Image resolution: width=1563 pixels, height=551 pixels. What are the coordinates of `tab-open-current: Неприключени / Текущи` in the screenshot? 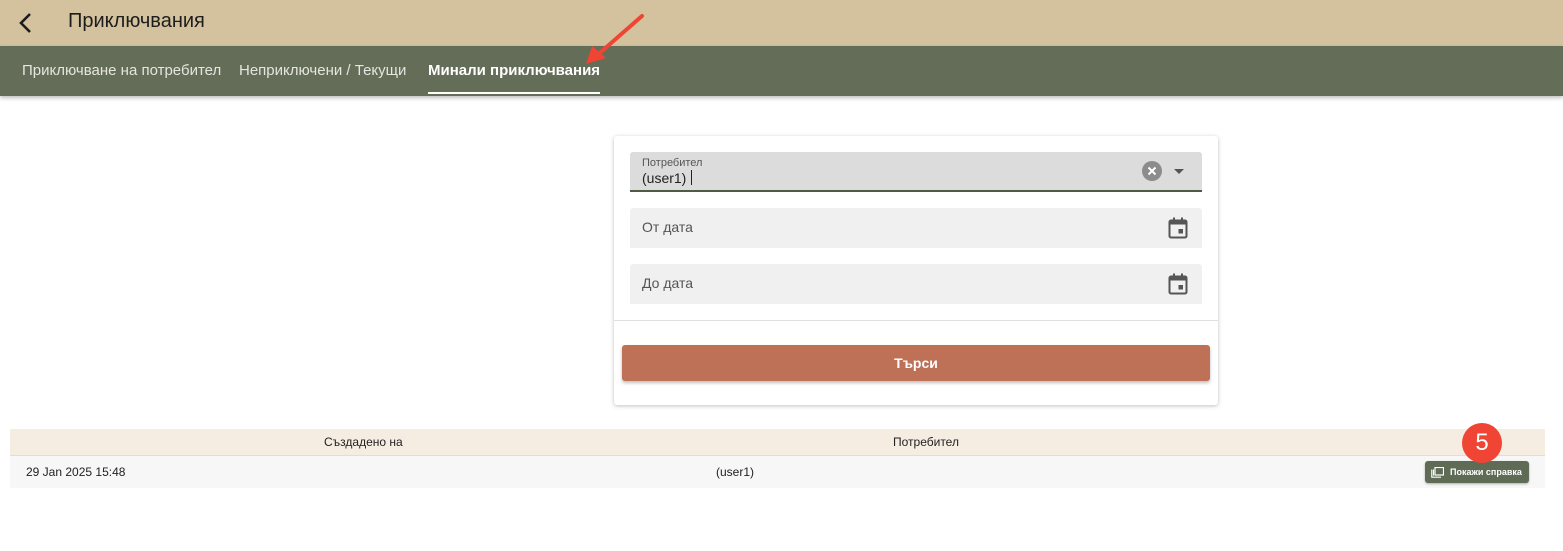 It's located at (322, 71).